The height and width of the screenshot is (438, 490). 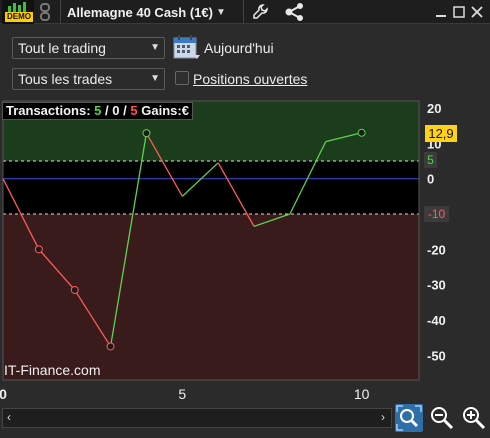 I want to click on scroll-left-button: ‹, so click(x=9, y=417).